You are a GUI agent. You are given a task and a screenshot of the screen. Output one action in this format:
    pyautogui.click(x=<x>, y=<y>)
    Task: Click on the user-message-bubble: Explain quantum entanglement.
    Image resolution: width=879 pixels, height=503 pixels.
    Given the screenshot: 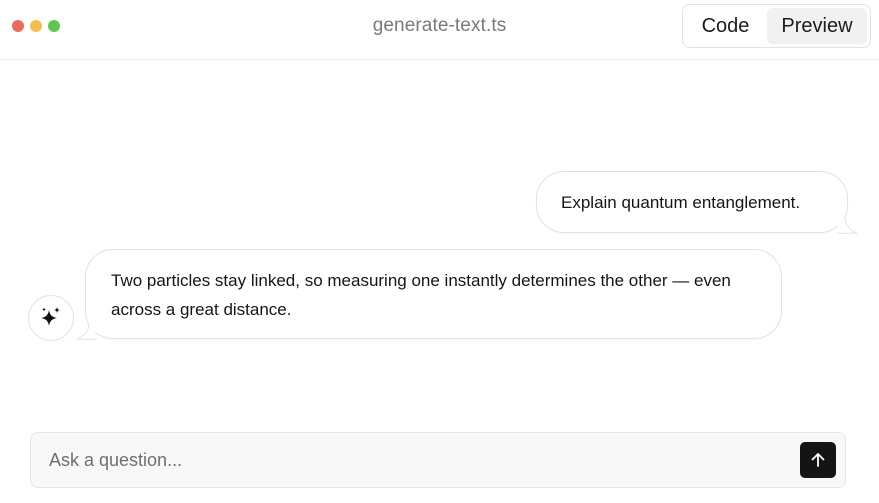 What is the action you would take?
    pyautogui.click(x=696, y=202)
    